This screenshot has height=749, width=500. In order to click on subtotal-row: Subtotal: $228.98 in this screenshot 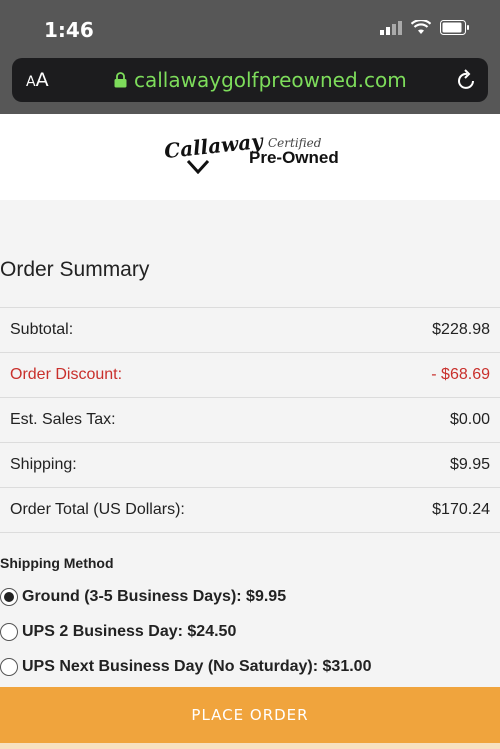, I will do `click(250, 329)`.